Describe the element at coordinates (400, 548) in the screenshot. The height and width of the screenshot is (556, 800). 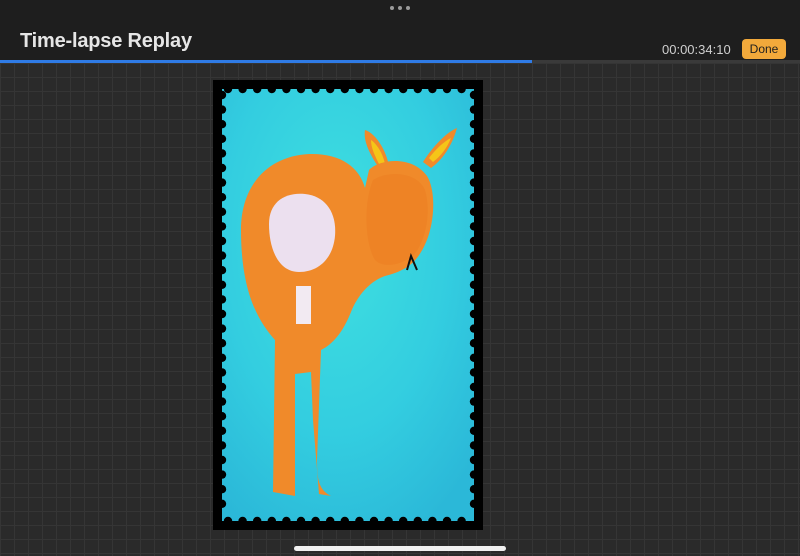
I see `home-indicator` at that location.